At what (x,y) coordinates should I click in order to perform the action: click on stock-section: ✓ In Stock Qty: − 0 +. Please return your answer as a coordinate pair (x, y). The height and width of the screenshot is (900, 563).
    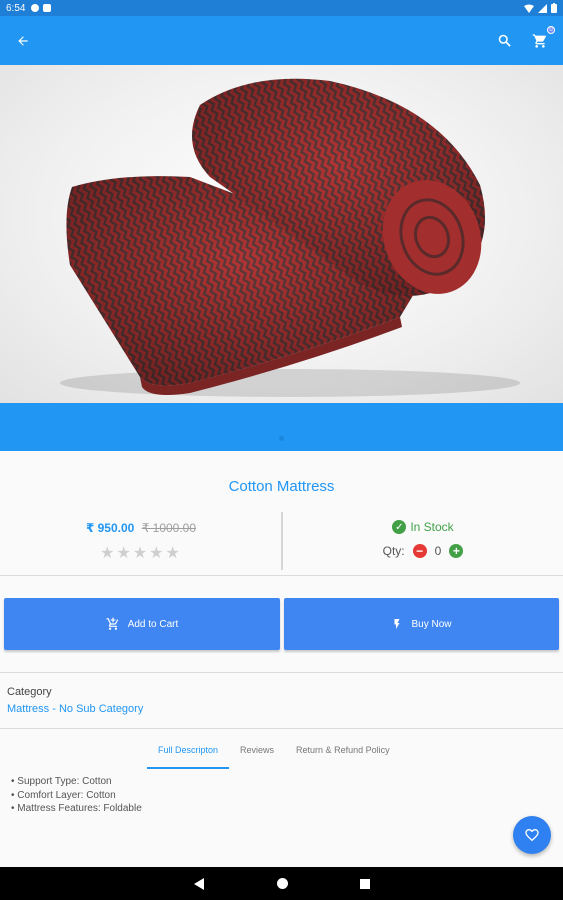
    Looking at the image, I should click on (423, 543).